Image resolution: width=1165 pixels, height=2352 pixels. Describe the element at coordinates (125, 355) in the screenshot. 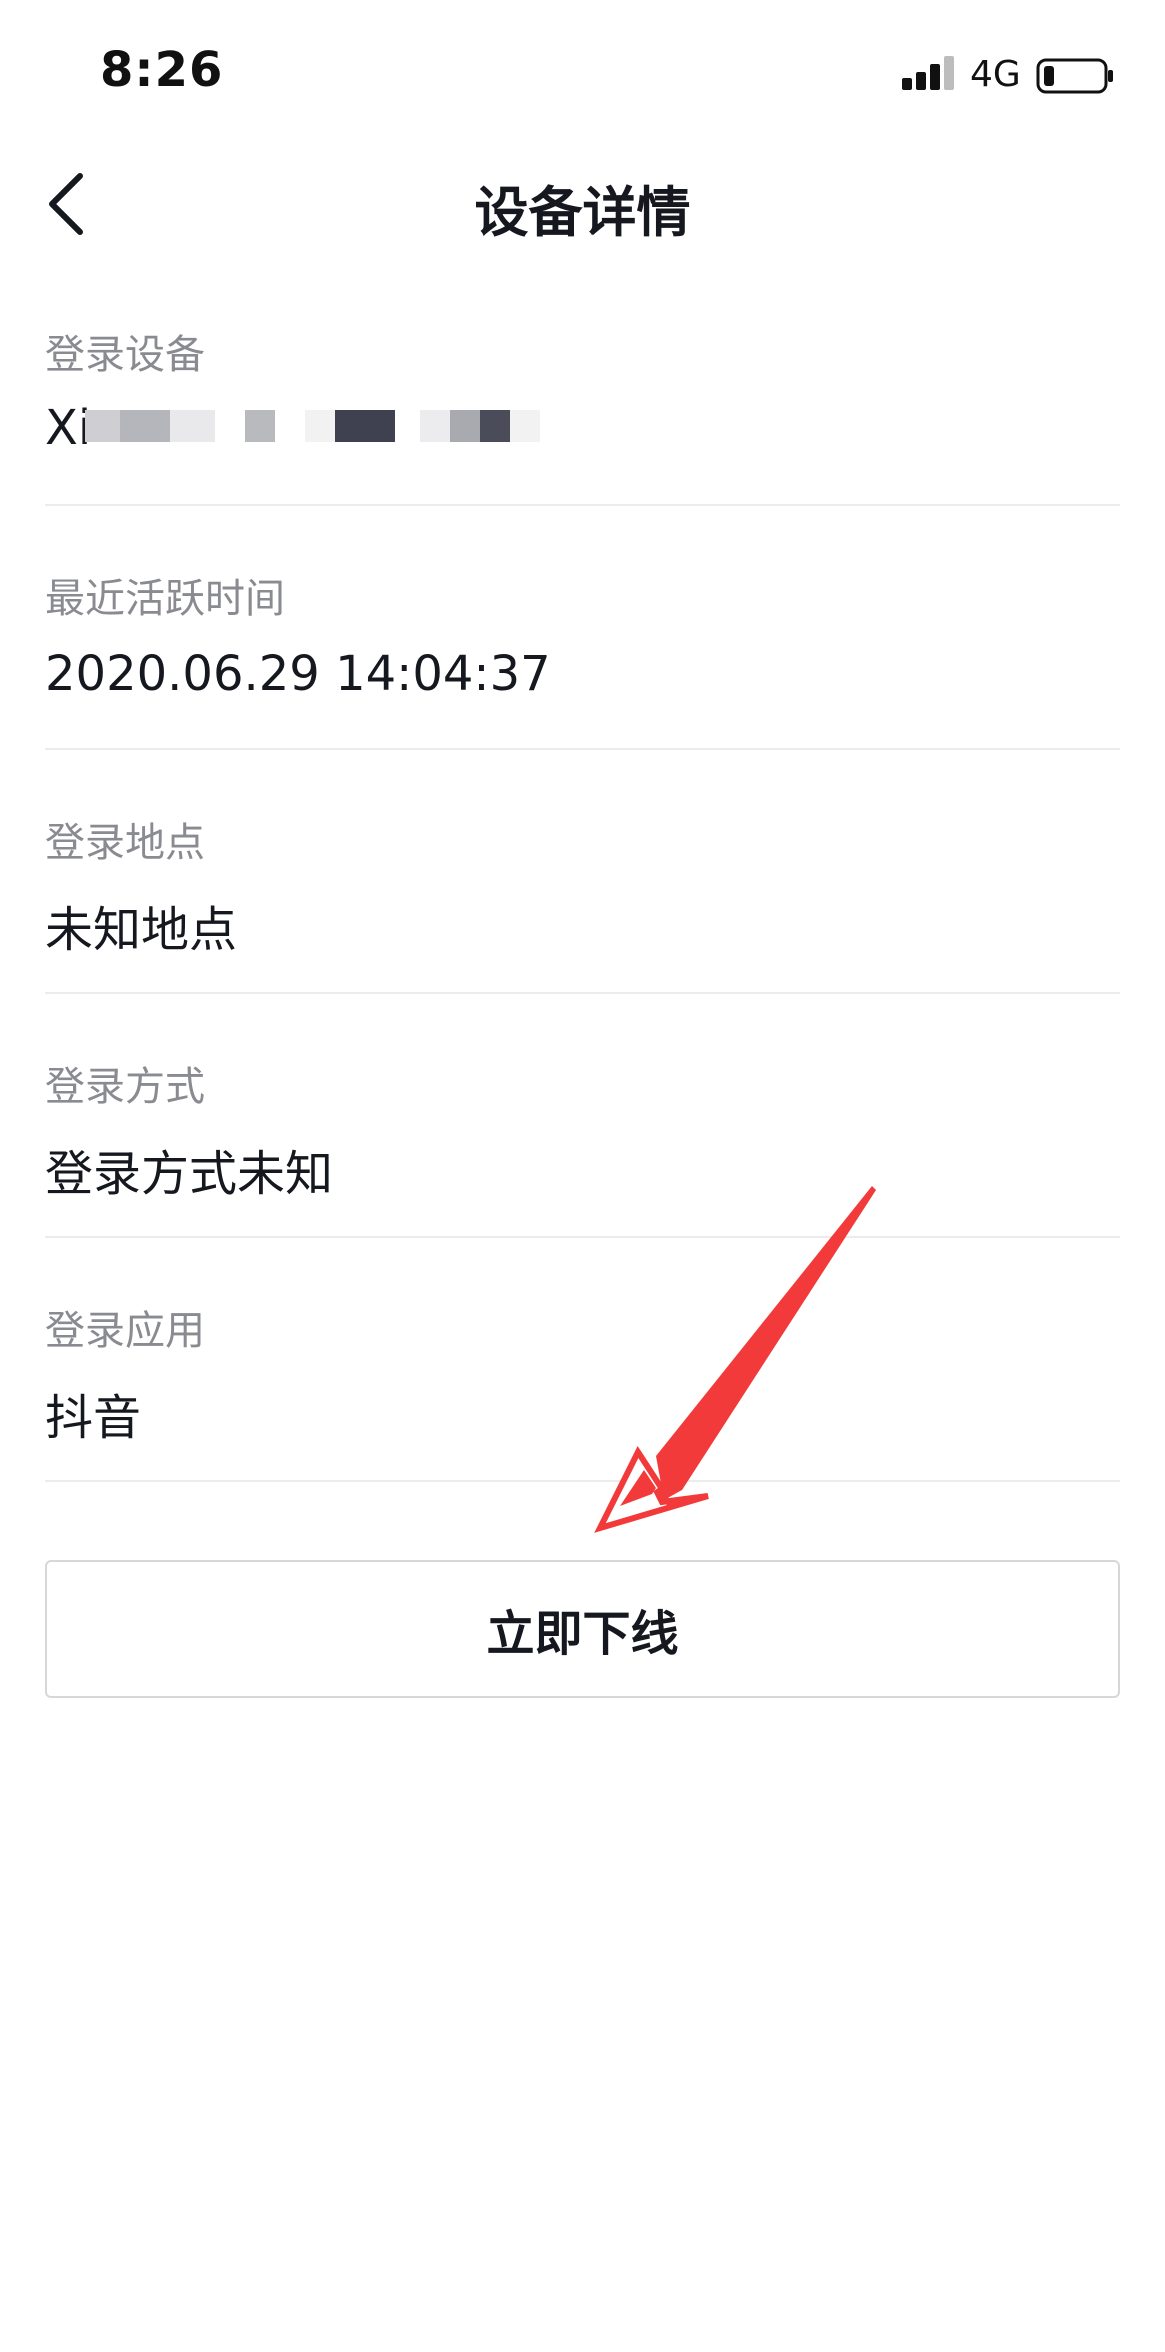

I see `info-label: 登录设备` at that location.